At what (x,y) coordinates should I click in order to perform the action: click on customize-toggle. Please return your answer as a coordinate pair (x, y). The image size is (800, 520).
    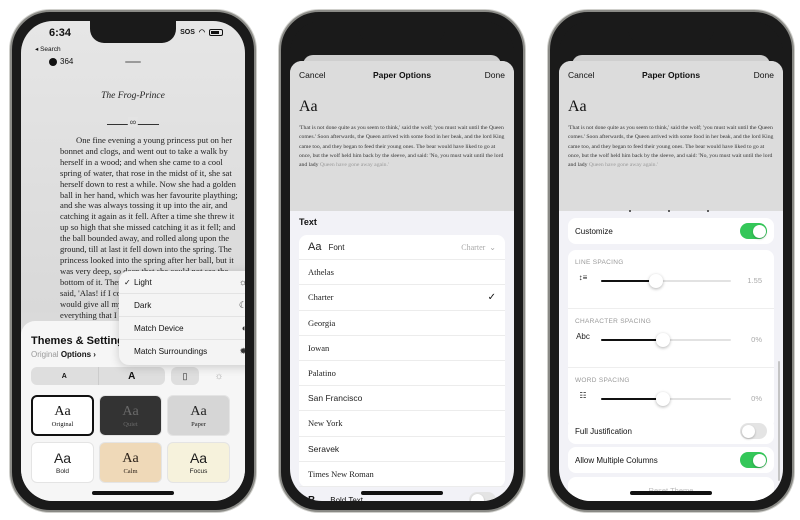
    Looking at the image, I should click on (753, 231).